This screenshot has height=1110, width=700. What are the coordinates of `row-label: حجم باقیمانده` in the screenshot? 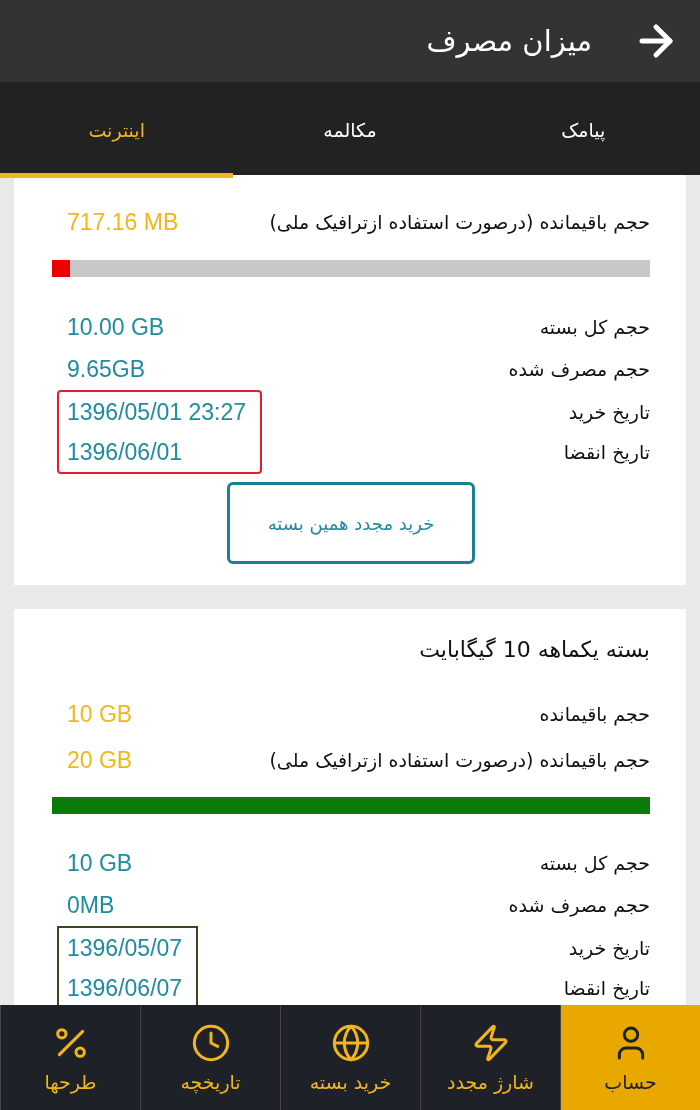 It's located at (594, 714).